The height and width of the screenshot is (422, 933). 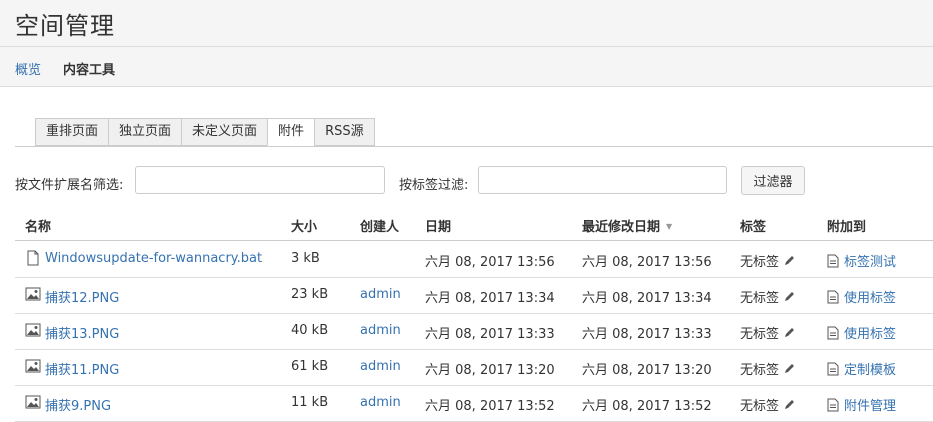 What do you see at coordinates (490, 406) in the screenshot?
I see `attachment-date: 六月 08, 2017 13:52` at bounding box center [490, 406].